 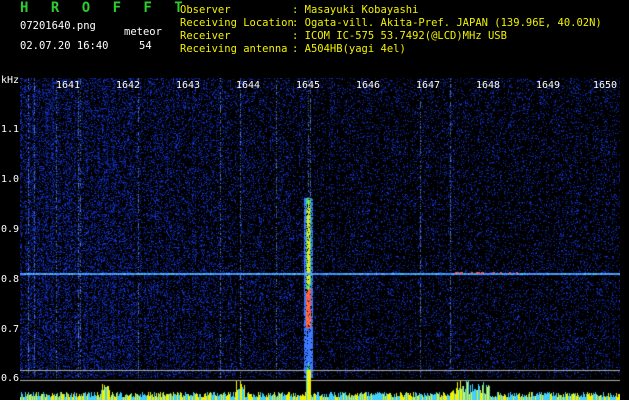 I want to click on x-tick-label: 1646, so click(x=368, y=85).